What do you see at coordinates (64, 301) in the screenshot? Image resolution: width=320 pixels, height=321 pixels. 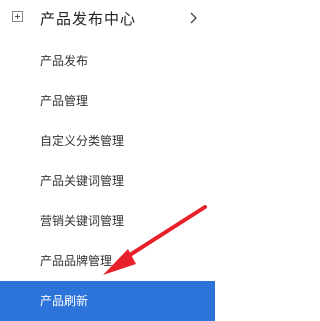 I see `menu-item-label: 产品刷新` at bounding box center [64, 301].